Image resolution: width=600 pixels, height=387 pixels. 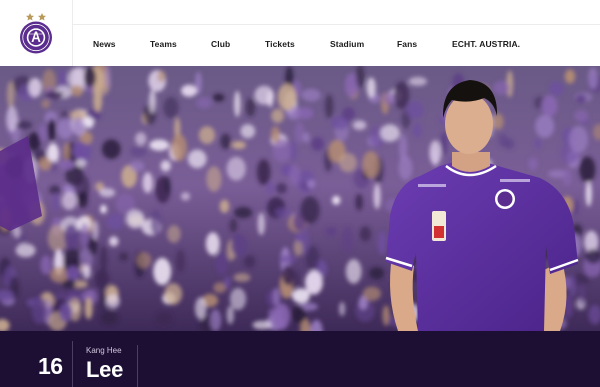 What do you see at coordinates (486, 44) in the screenshot?
I see `nav-echt-austria: ECHT. AUSTRIA.` at bounding box center [486, 44].